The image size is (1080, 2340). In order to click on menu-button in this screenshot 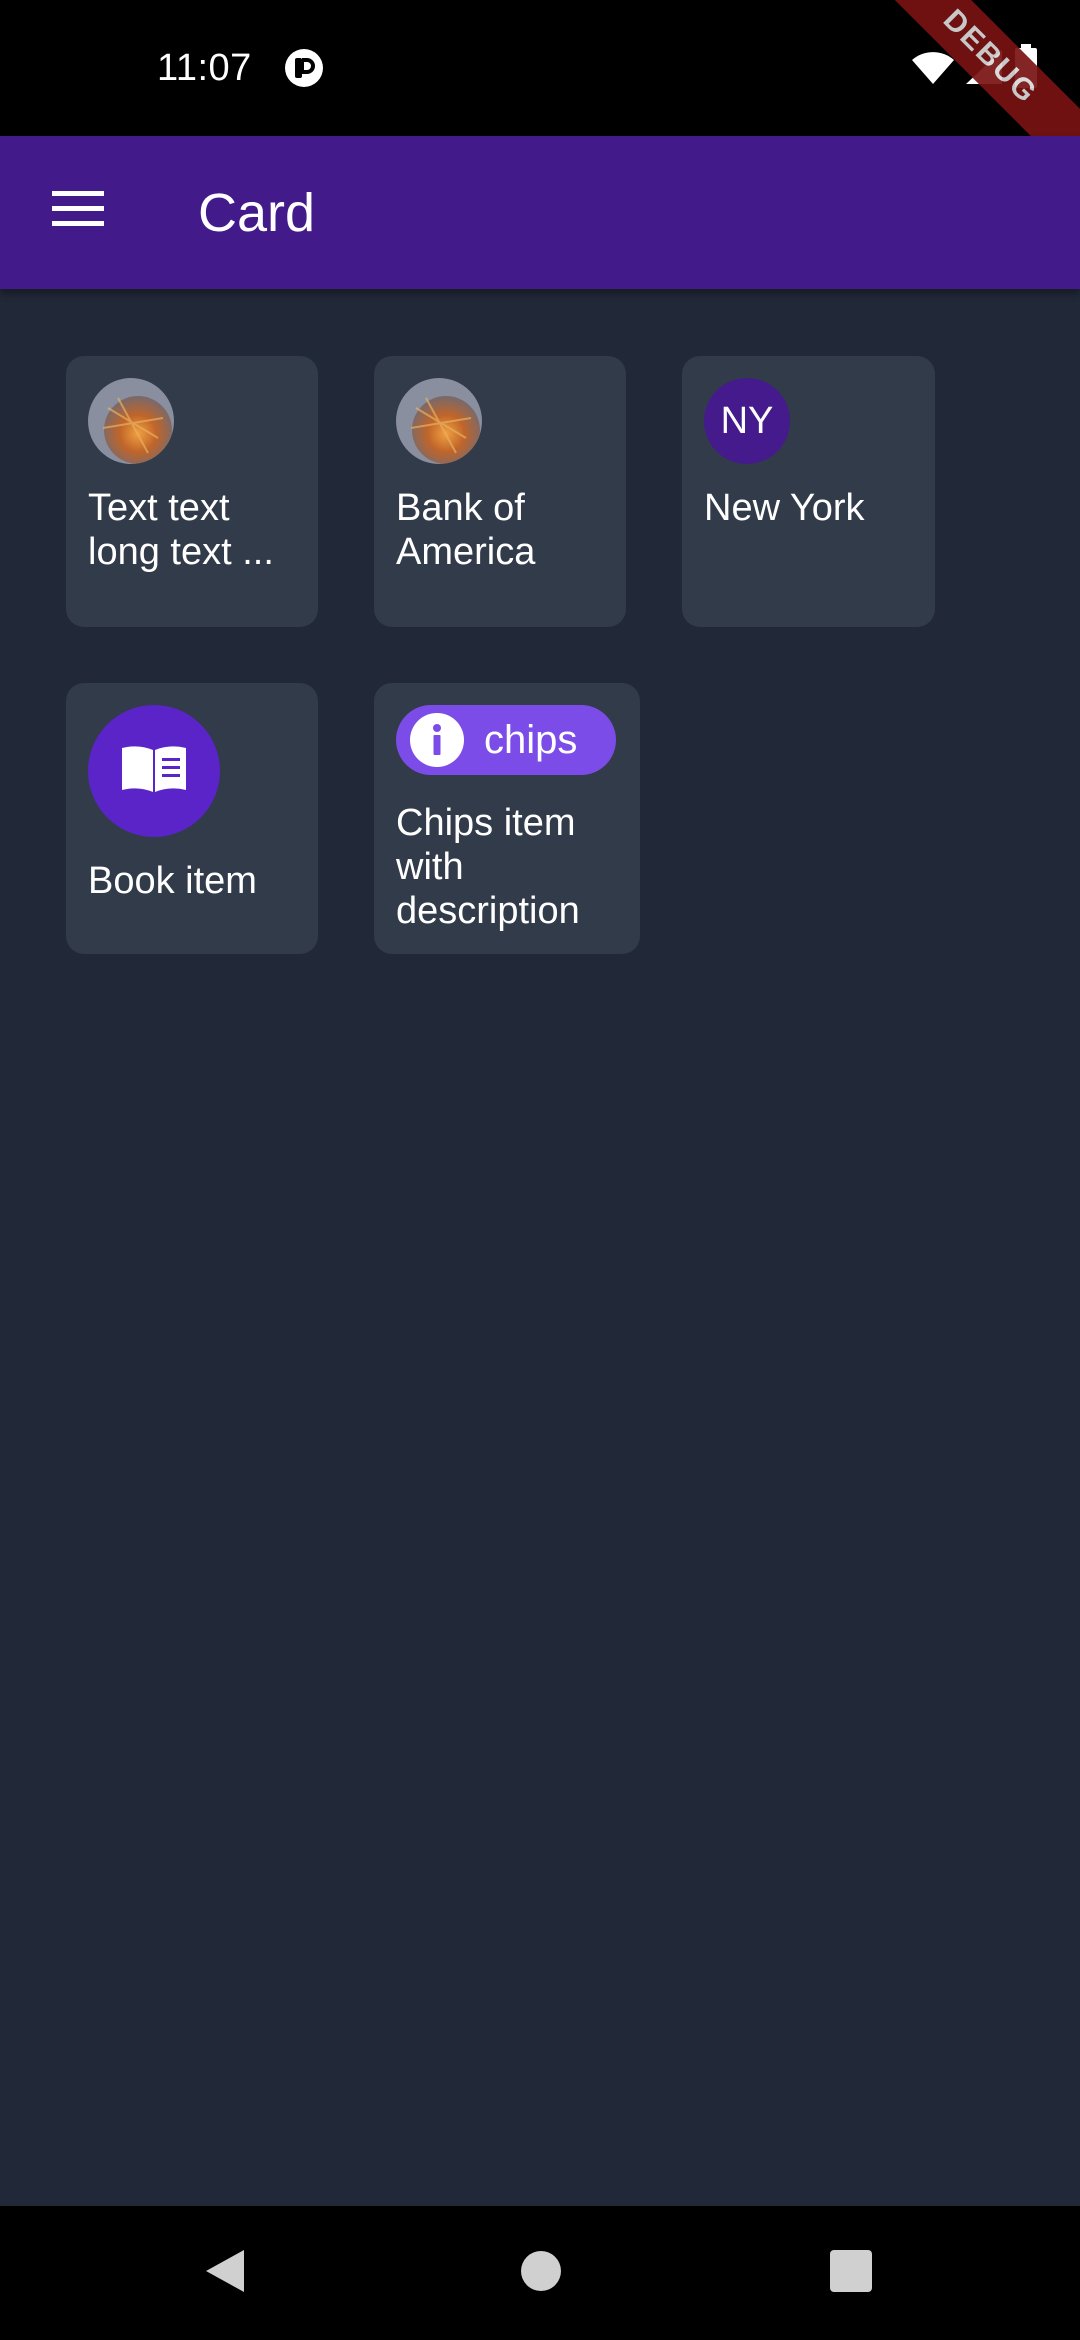, I will do `click(78, 211)`.